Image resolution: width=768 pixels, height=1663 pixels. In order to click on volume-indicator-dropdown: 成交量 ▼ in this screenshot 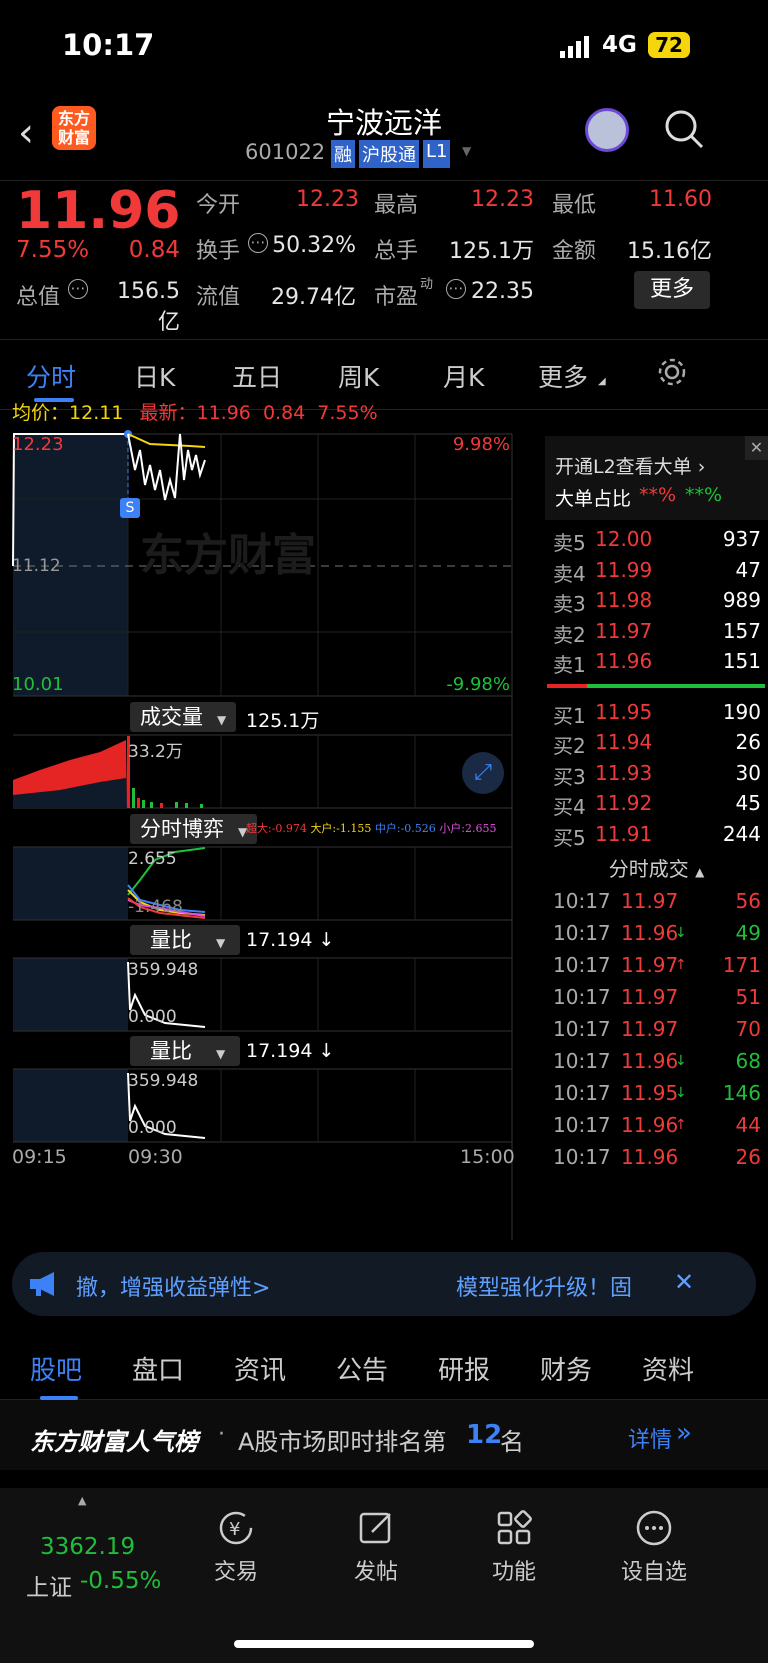, I will do `click(183, 717)`.